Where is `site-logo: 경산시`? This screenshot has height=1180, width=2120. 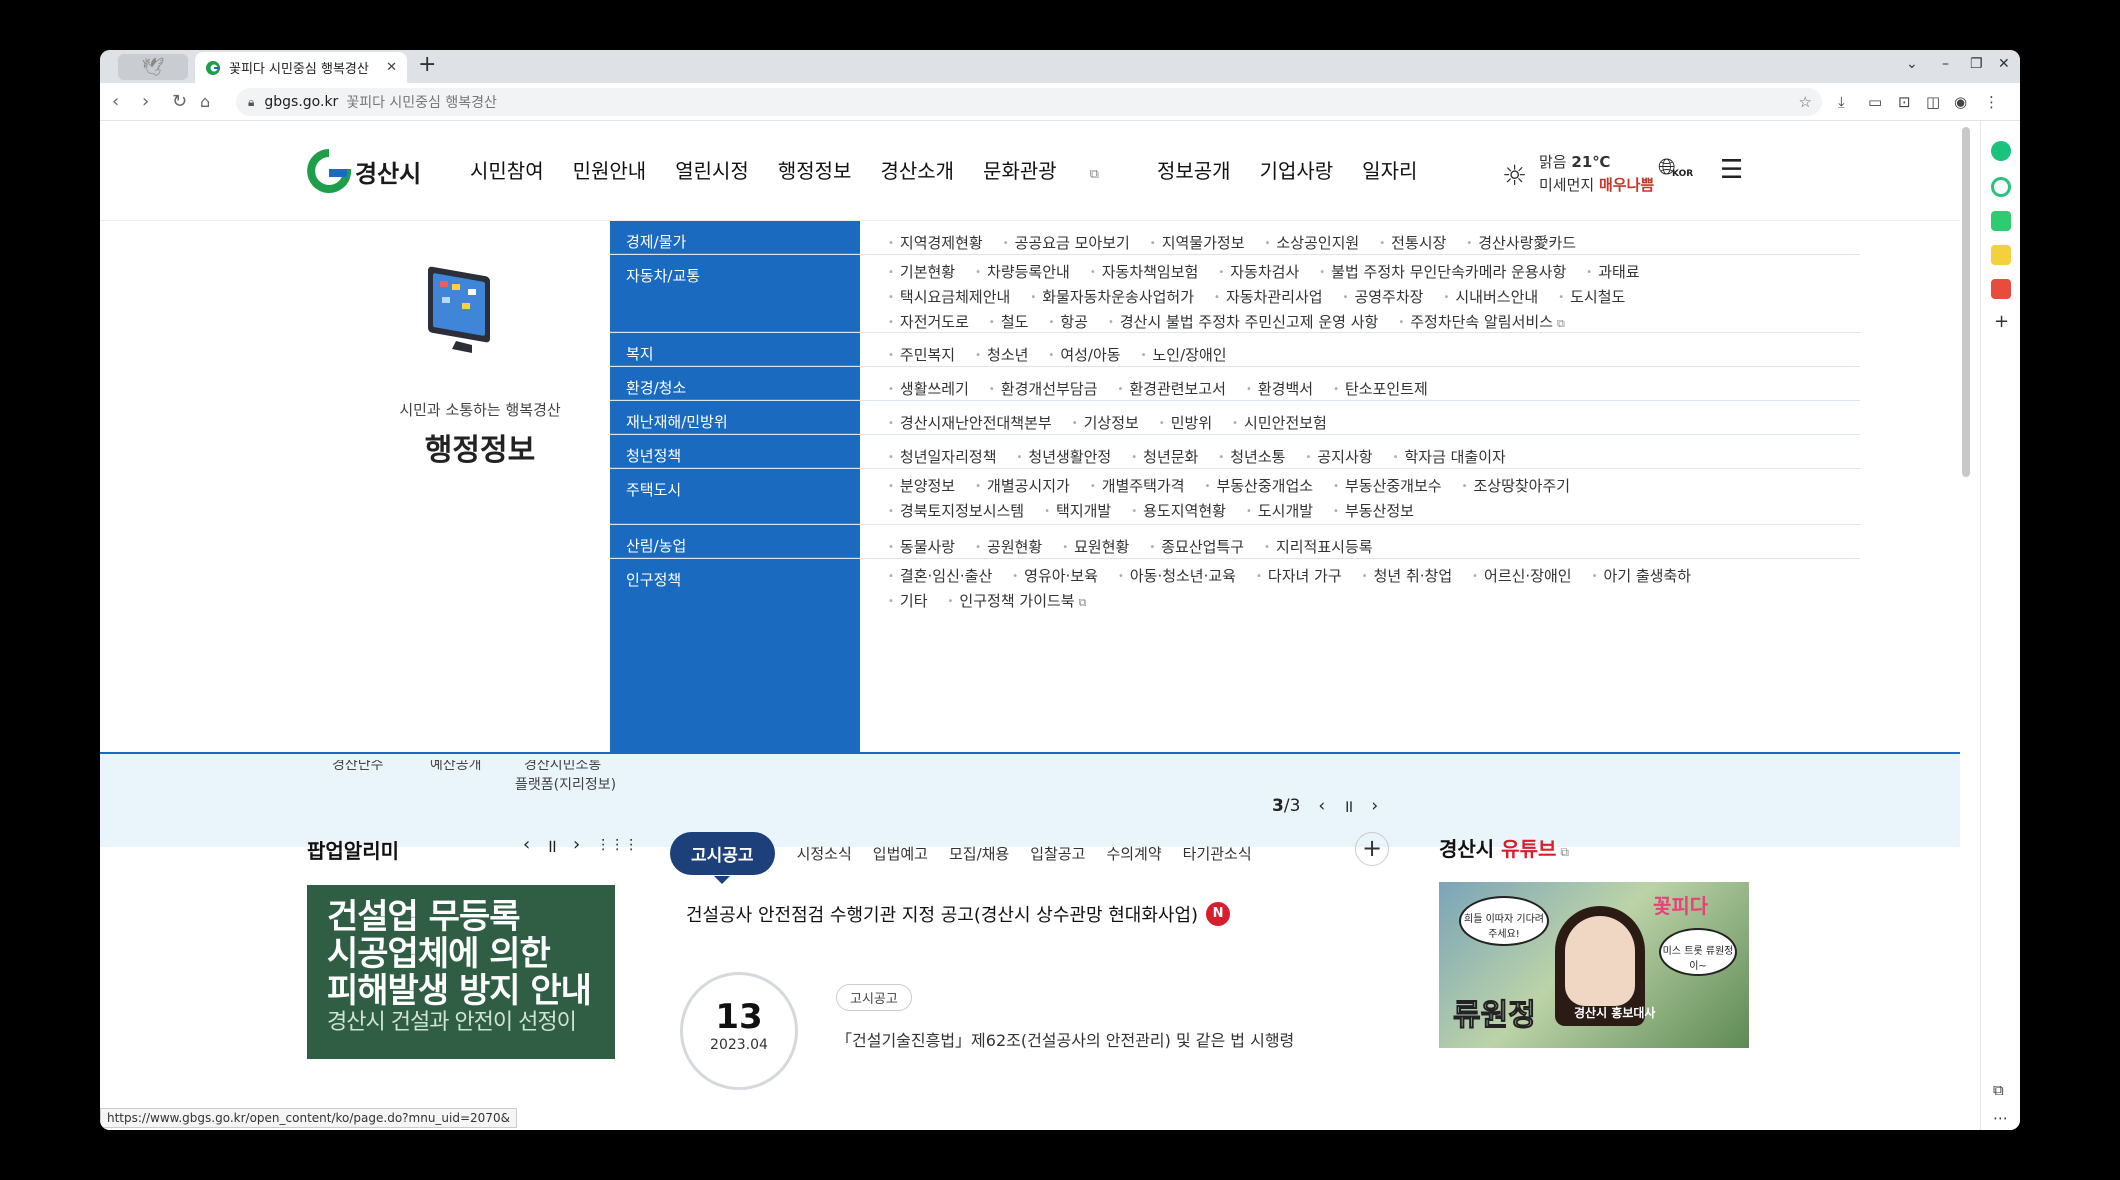
site-logo: 경산시 is located at coordinates (364, 171).